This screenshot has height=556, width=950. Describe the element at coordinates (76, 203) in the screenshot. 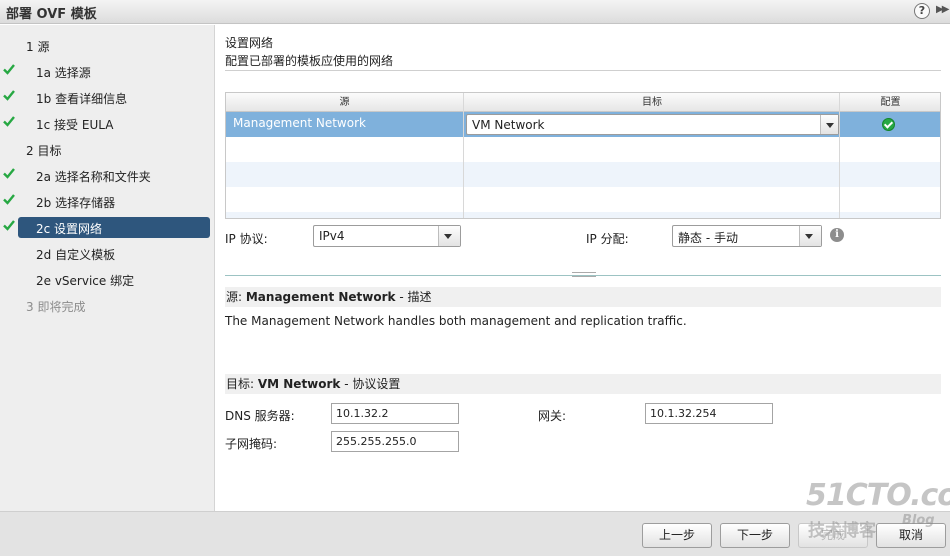

I see `wizard-step-label: 2b 选择存储器` at that location.